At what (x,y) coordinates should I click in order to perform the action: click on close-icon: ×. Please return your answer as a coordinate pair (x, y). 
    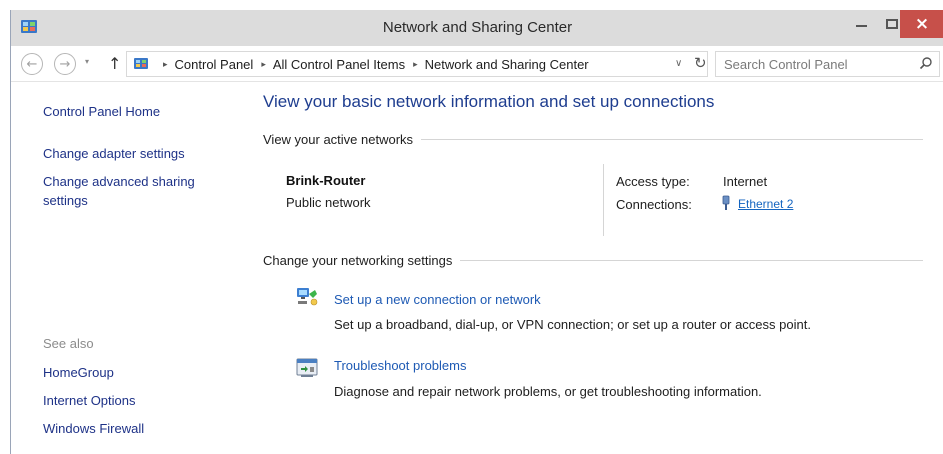
    Looking at the image, I should click on (922, 23).